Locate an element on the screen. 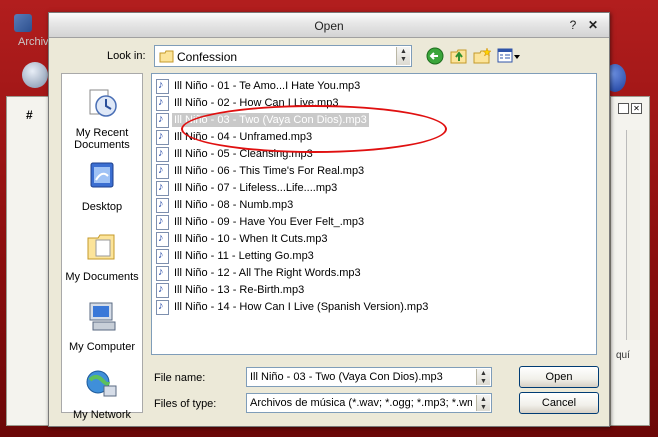  file-name-text: Ill Niño - 13 - Re-Birth.mp3 is located at coordinates (239, 290).